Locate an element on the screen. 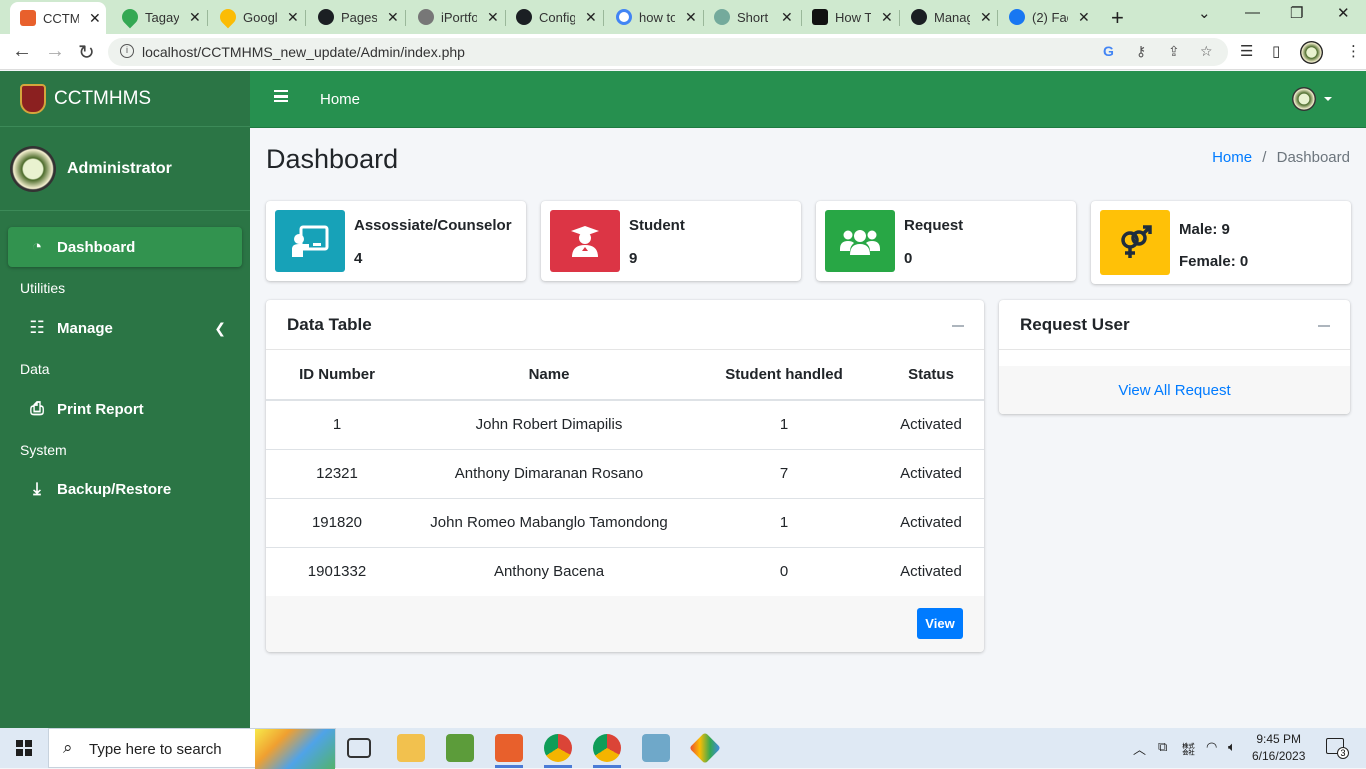 Image resolution: width=1366 pixels, height=769 pixels. tab-config: Config ✕ is located at coordinates (554, 17).